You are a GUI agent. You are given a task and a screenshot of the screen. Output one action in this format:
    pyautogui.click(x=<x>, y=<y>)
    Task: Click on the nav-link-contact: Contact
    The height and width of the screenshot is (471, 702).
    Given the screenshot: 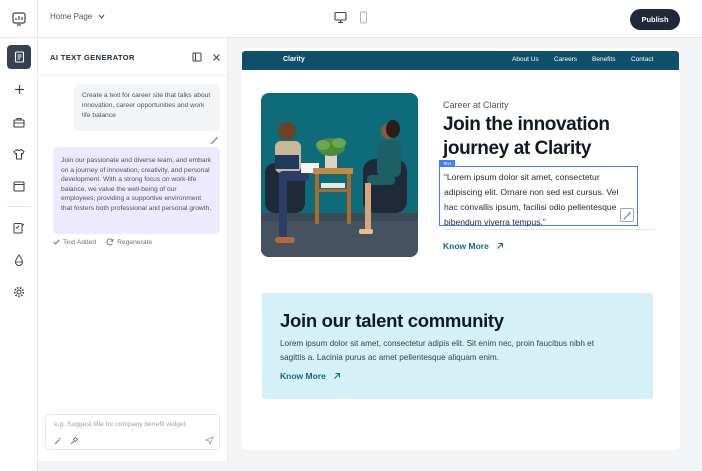 What is the action you would take?
    pyautogui.click(x=642, y=59)
    